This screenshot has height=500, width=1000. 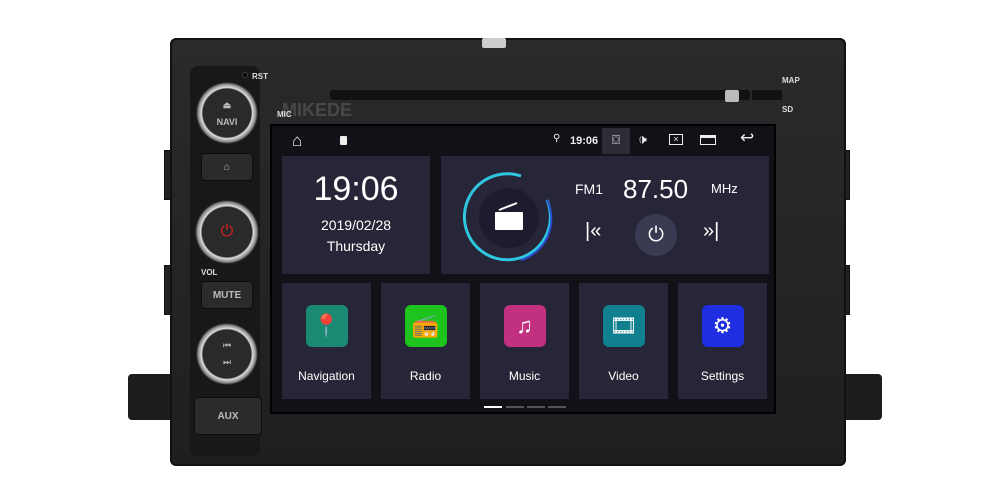 I want to click on vol-label: VOL, so click(x=209, y=272).